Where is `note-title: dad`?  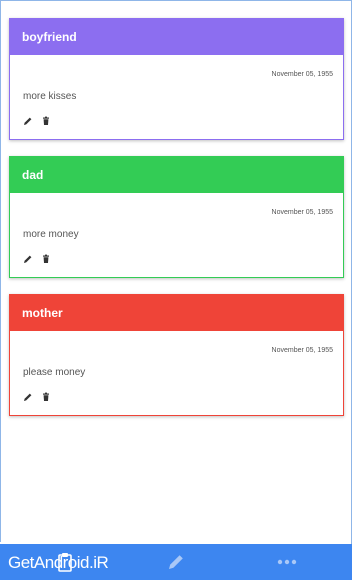
note-title: dad is located at coordinates (33, 174).